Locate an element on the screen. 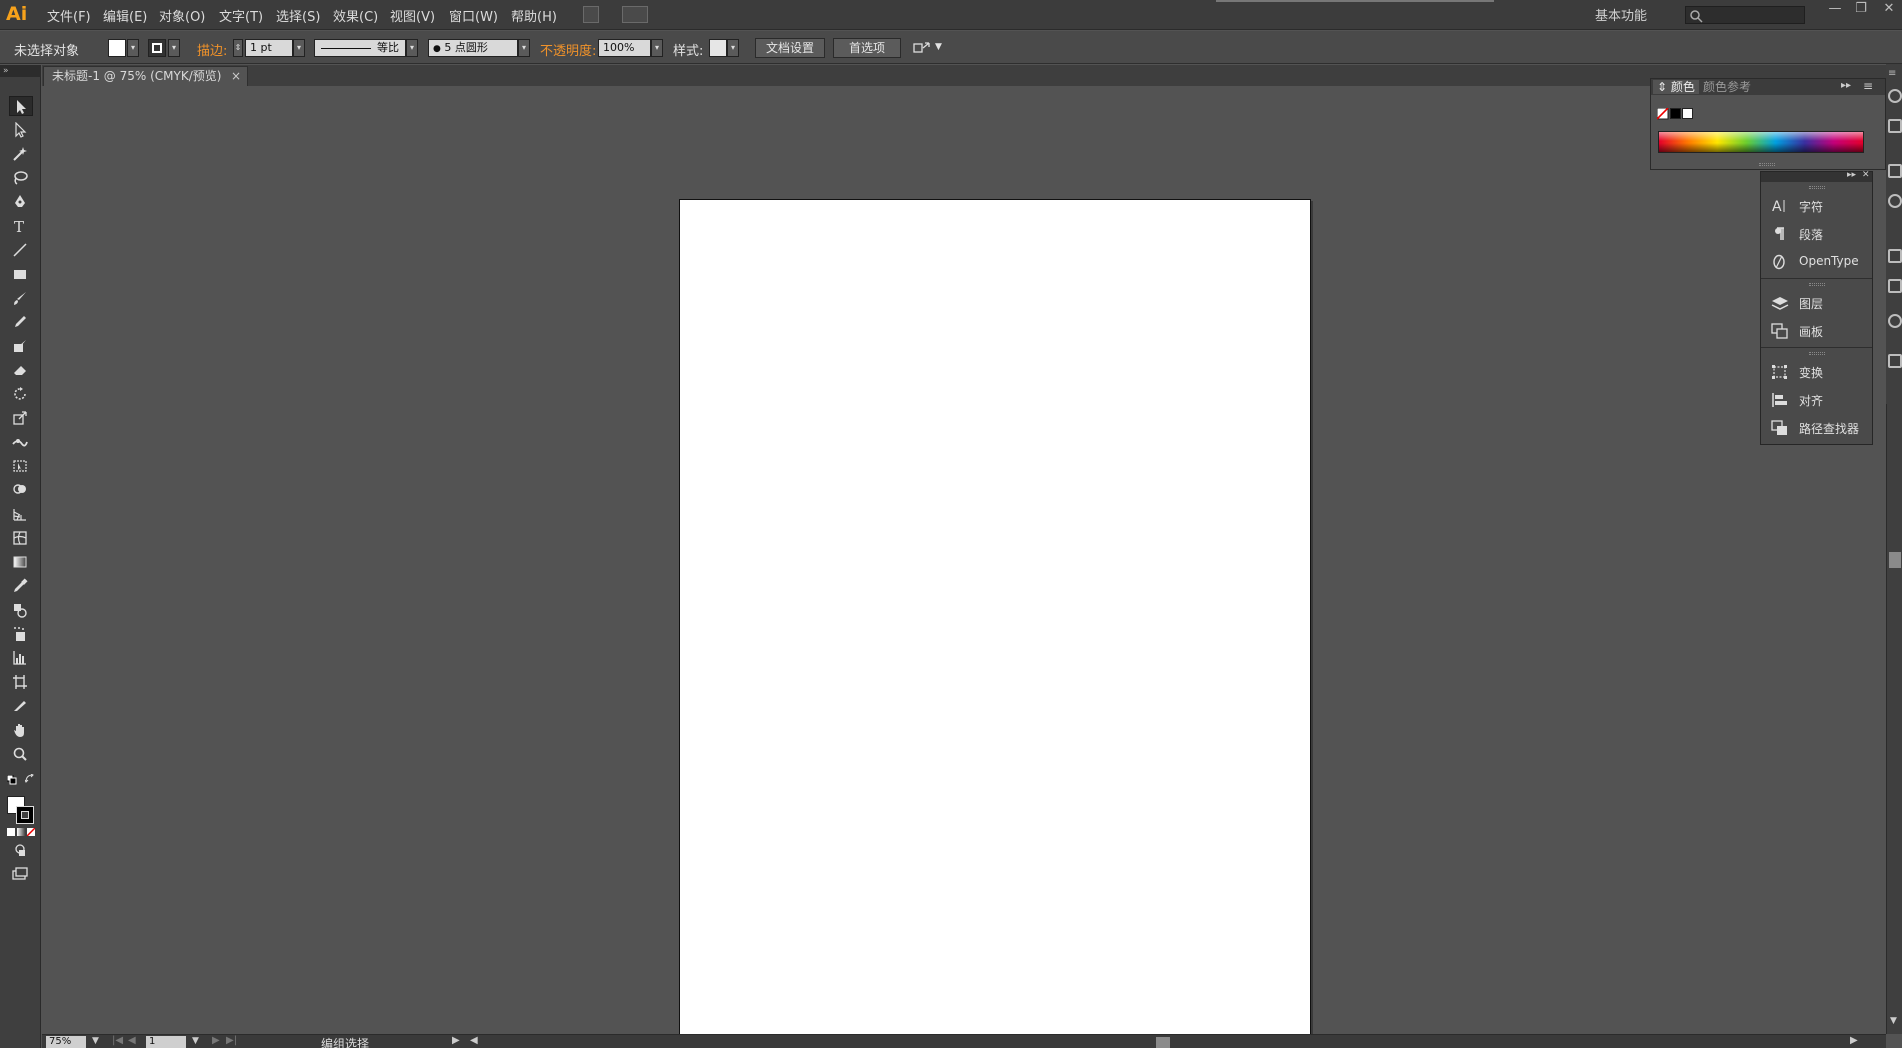 The height and width of the screenshot is (1048, 1902). color-mode-icon is located at coordinates (11, 832).